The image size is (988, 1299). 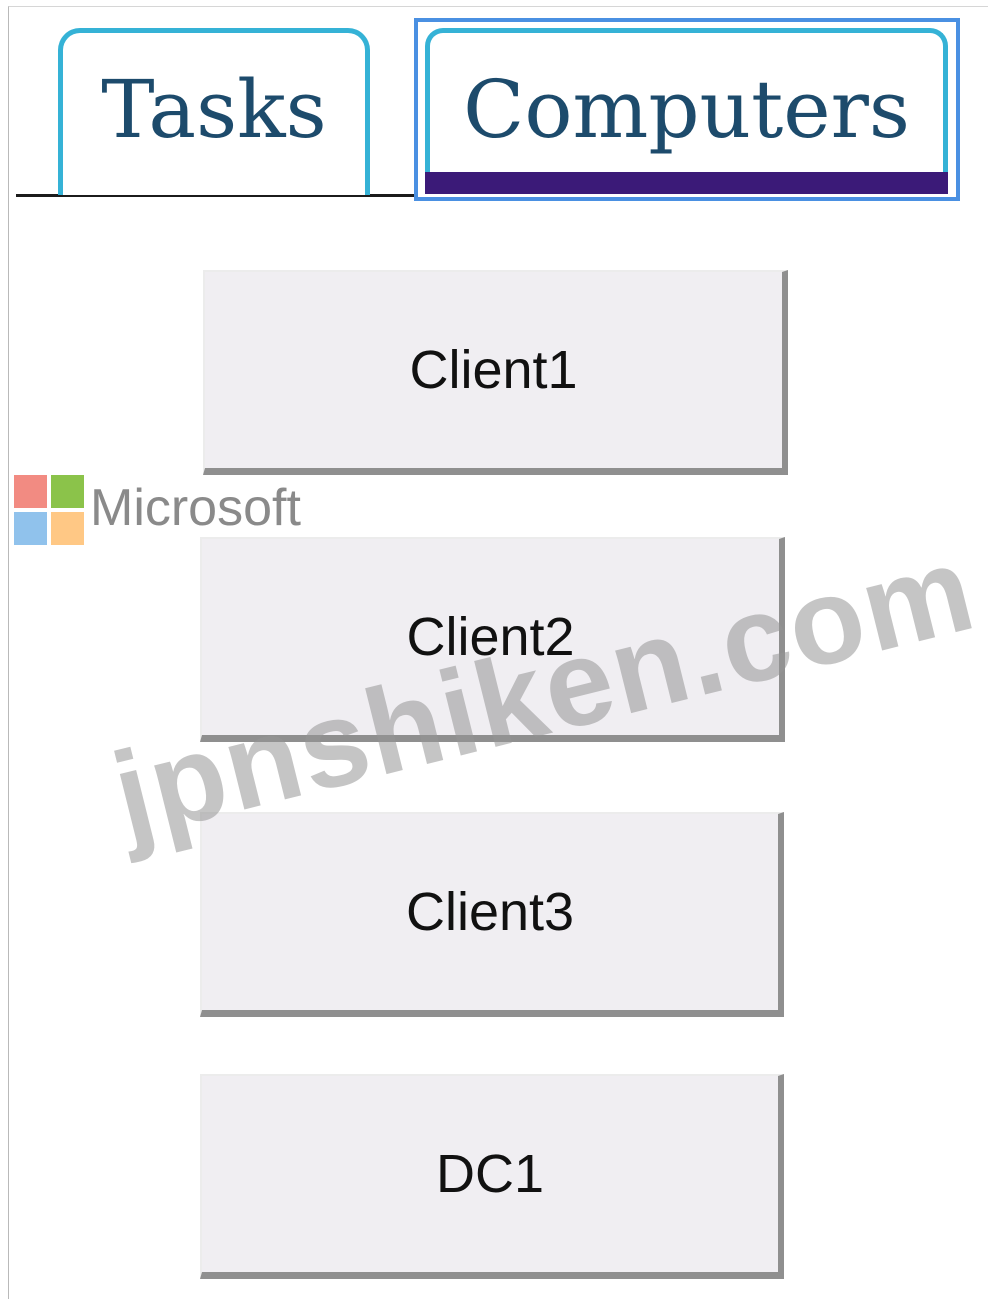 I want to click on logo-square-blue, so click(x=30, y=528).